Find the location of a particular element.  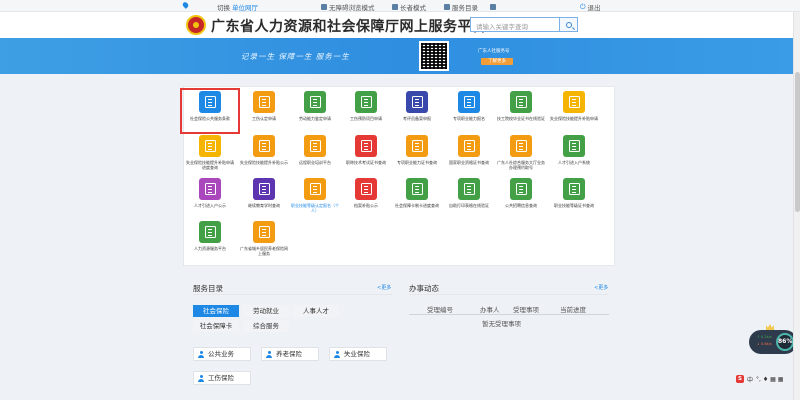

service-item: 职称技术考试证书查询 is located at coordinates (366, 150).